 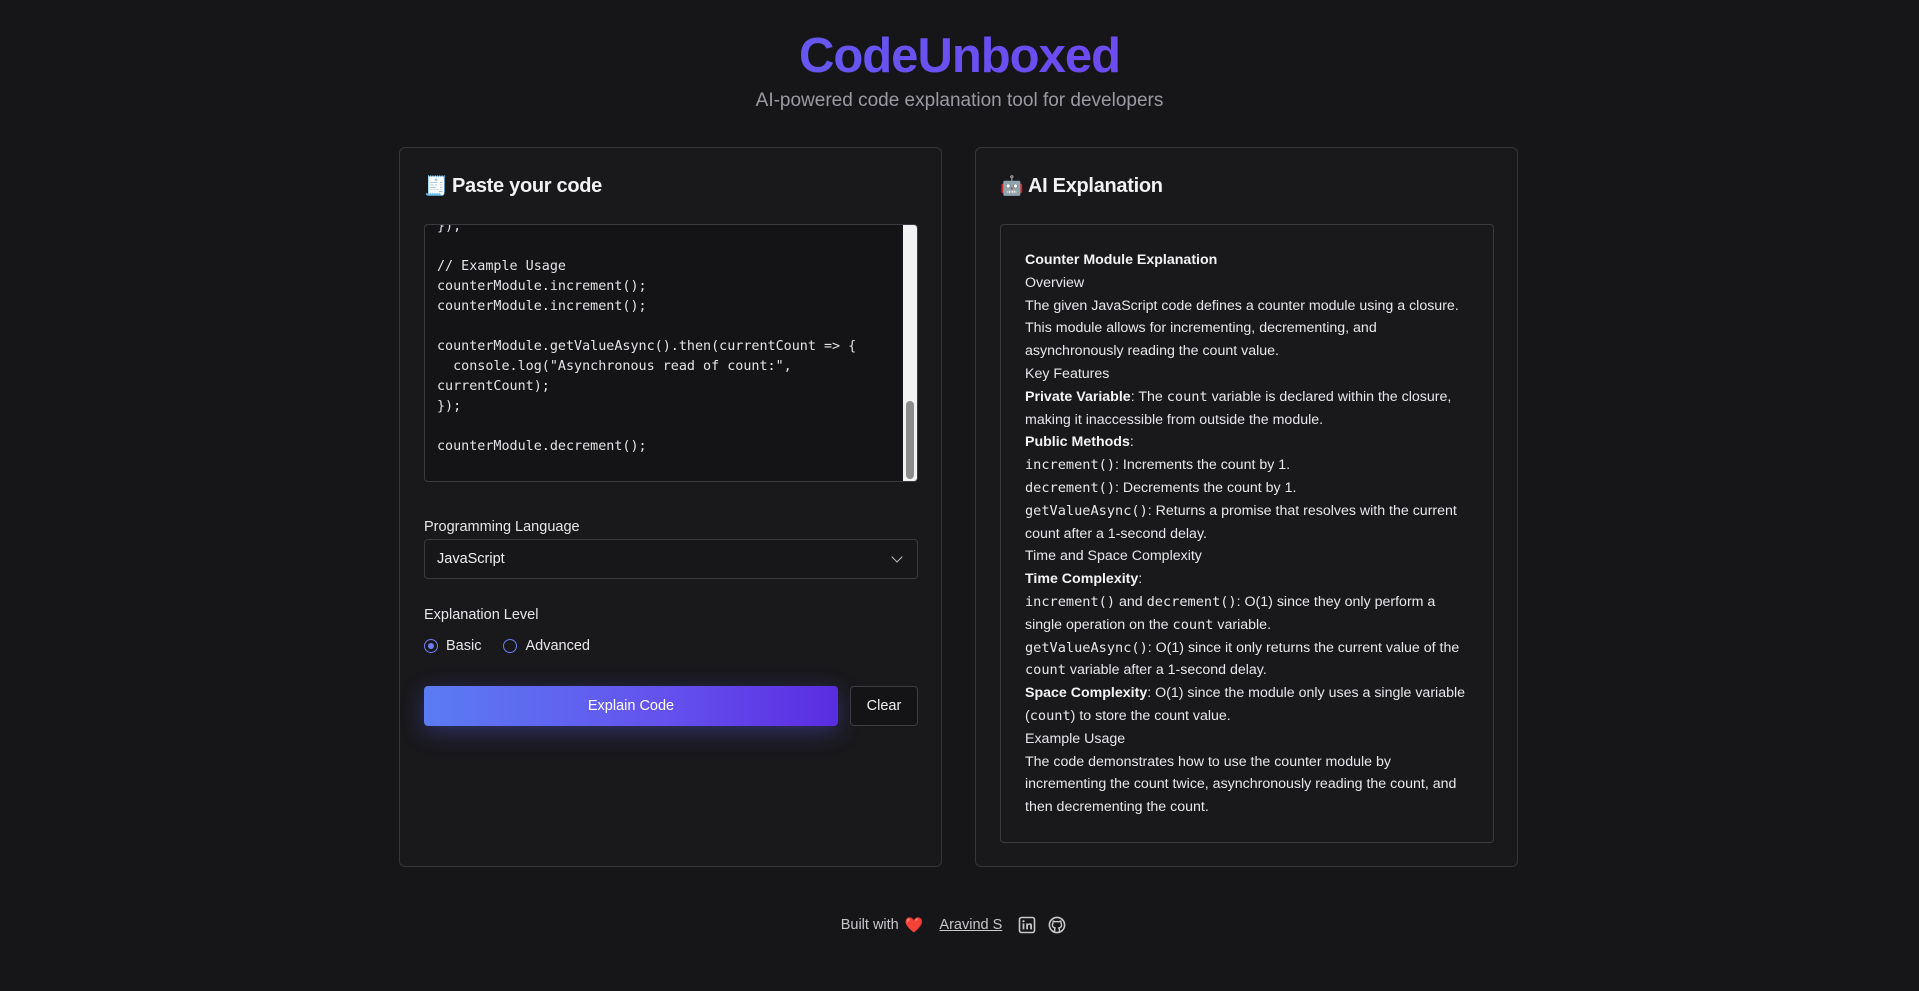 What do you see at coordinates (910, 440) in the screenshot?
I see `code-scrollbar-thumb` at bounding box center [910, 440].